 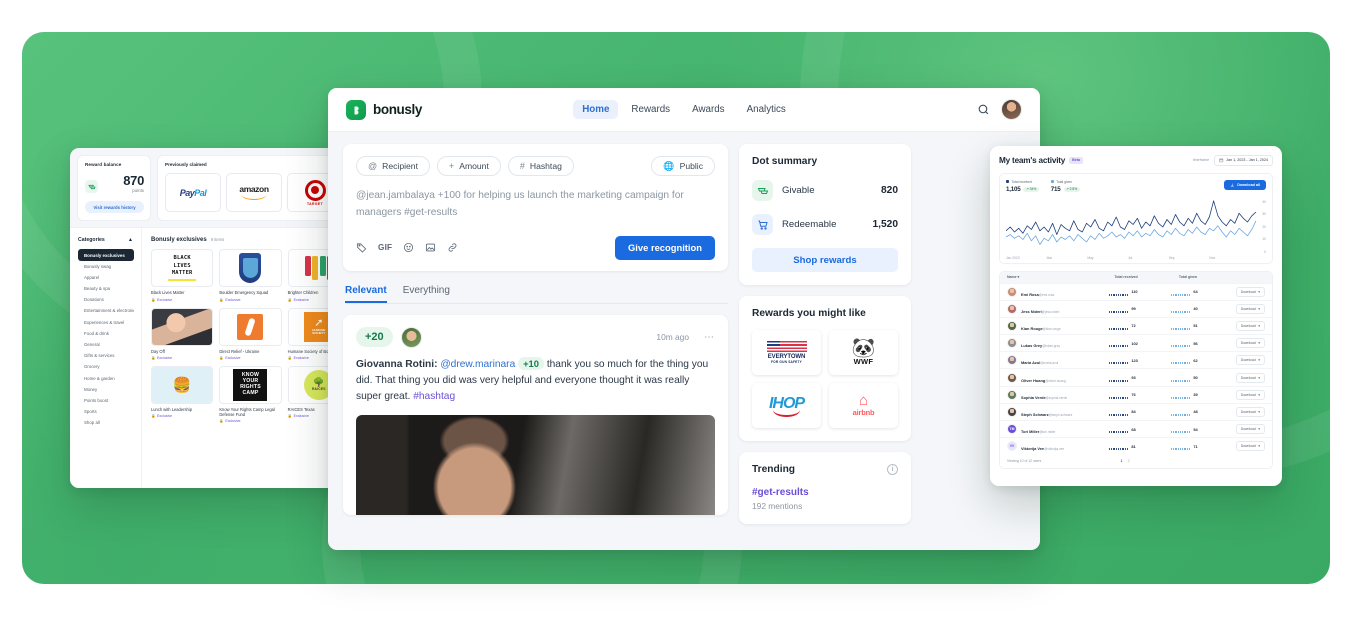 What do you see at coordinates (436, 109) in the screenshot?
I see `brand-logo: bonusly` at bounding box center [436, 109].